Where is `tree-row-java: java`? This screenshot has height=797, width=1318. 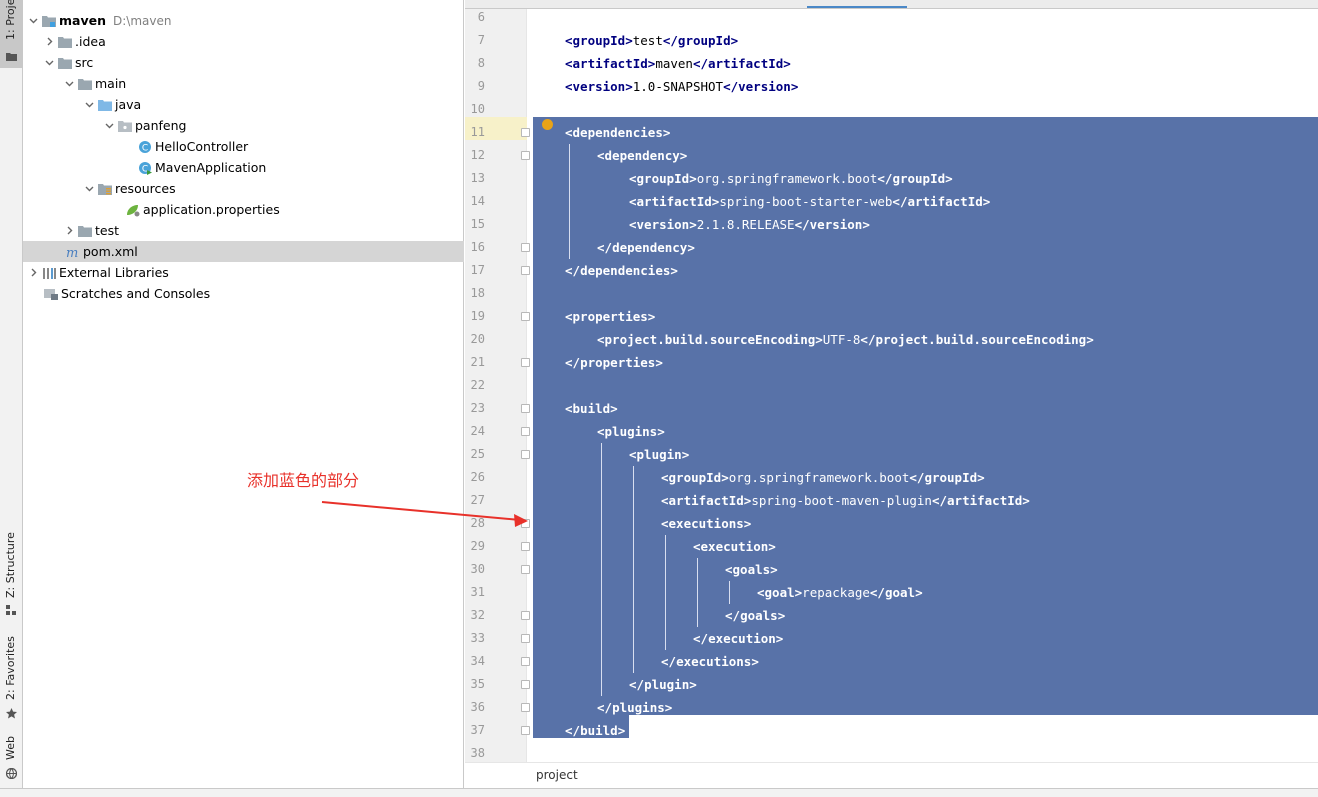 tree-row-java: java is located at coordinates (243, 104).